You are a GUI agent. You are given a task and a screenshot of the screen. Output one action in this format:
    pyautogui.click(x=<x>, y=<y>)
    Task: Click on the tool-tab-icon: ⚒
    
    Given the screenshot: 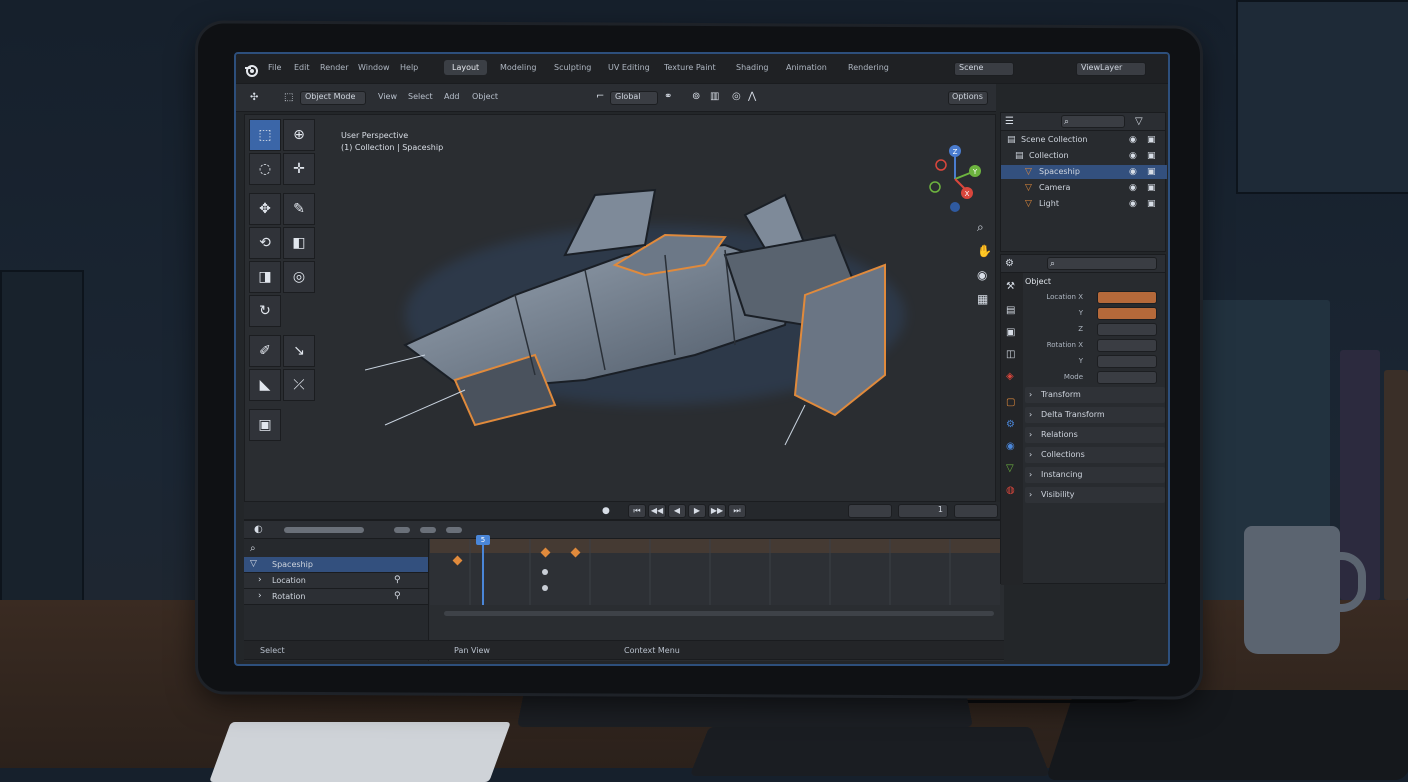 What is the action you would take?
    pyautogui.click(x=1010, y=287)
    